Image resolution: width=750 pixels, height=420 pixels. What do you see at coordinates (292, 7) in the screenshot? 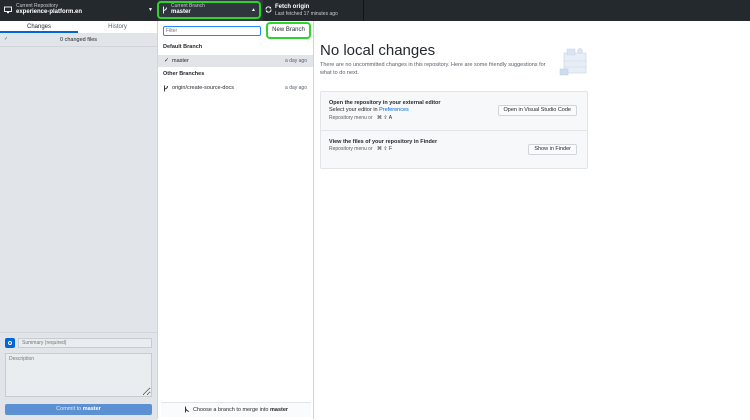
I see `fetch-title: Fetch origin` at bounding box center [292, 7].